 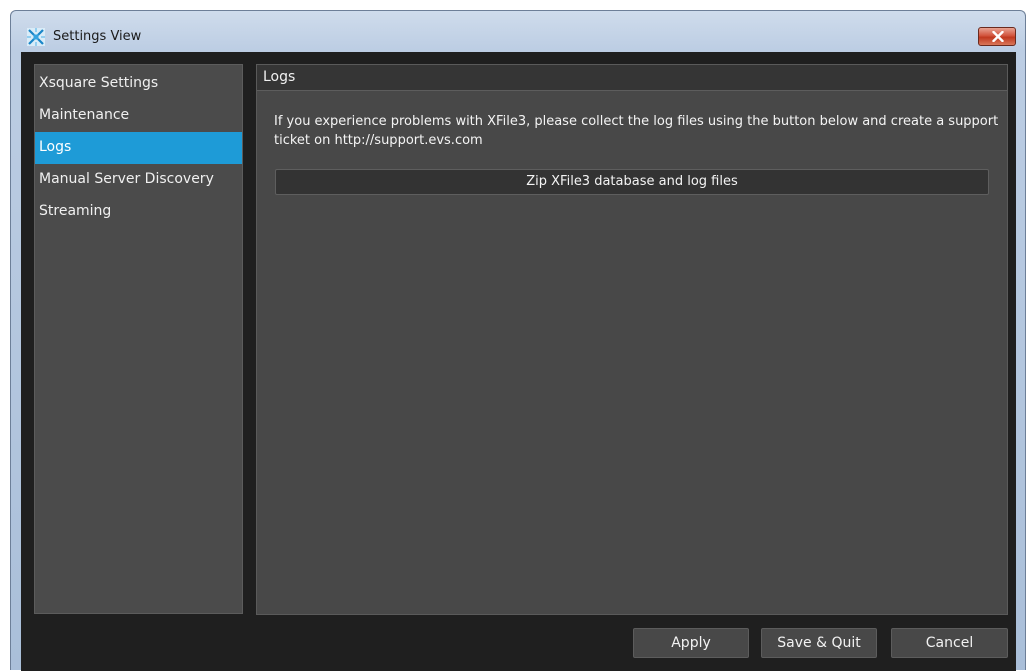 I want to click on close-icon, so click(x=998, y=36).